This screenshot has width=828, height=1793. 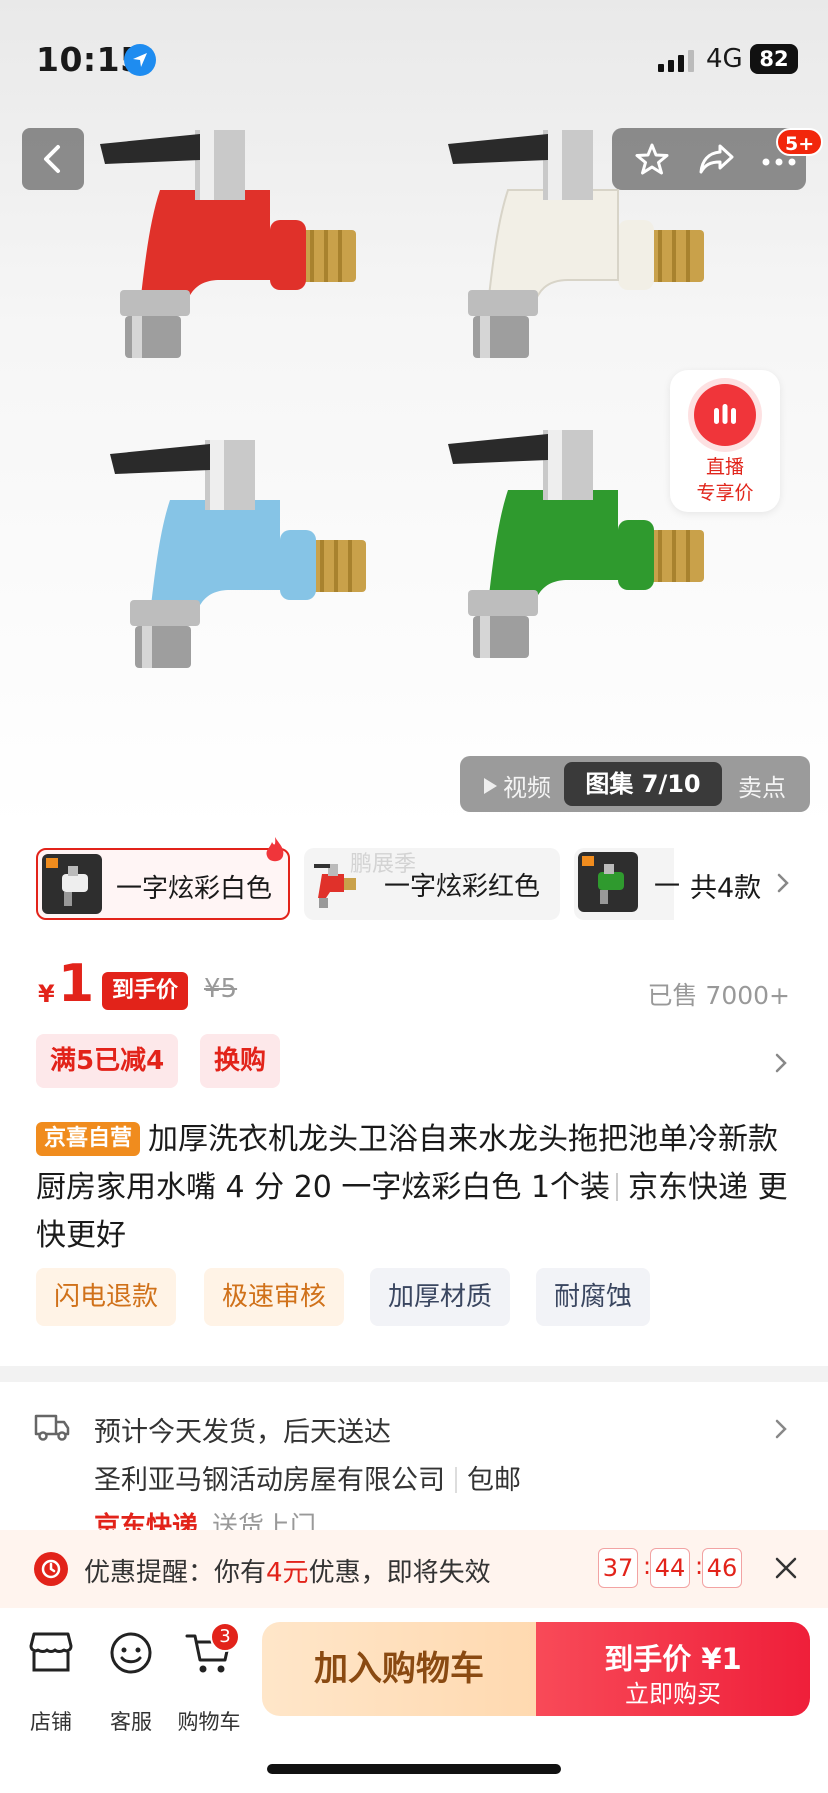 What do you see at coordinates (399, 1669) in the screenshot?
I see `add-to-cart-button: 加入购物车` at bounding box center [399, 1669].